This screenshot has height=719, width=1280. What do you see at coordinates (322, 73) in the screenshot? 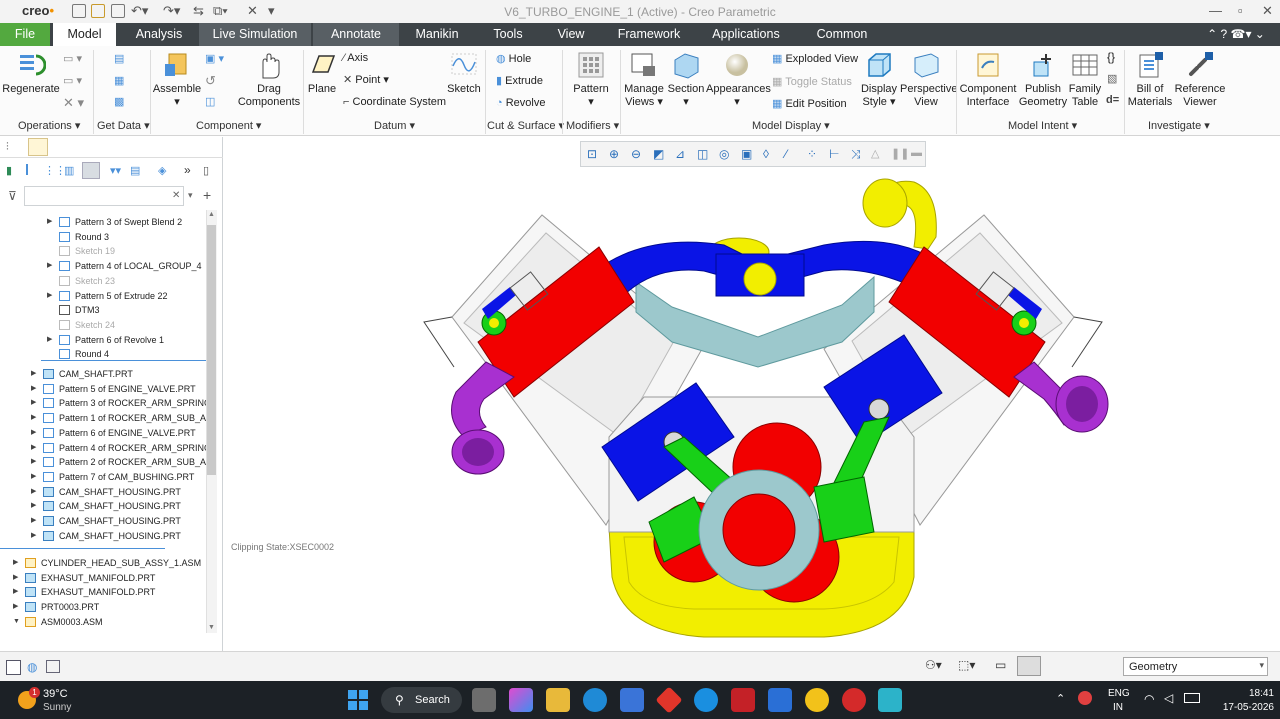
I see `plane-button: Plane` at bounding box center [322, 73].